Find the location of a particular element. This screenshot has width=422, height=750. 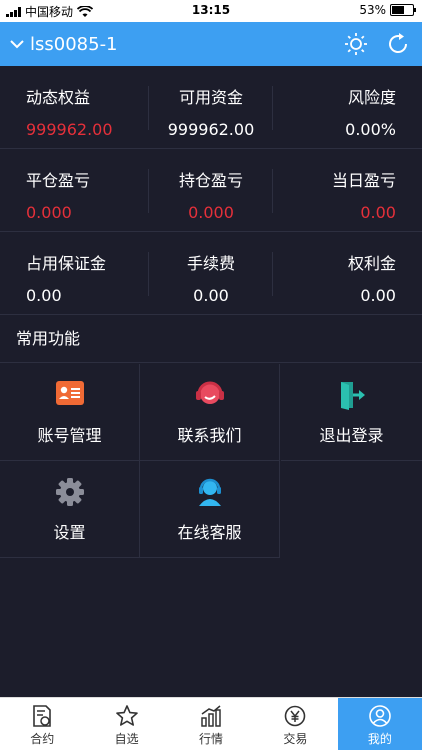

tab-label: 我的 is located at coordinates (379, 739).